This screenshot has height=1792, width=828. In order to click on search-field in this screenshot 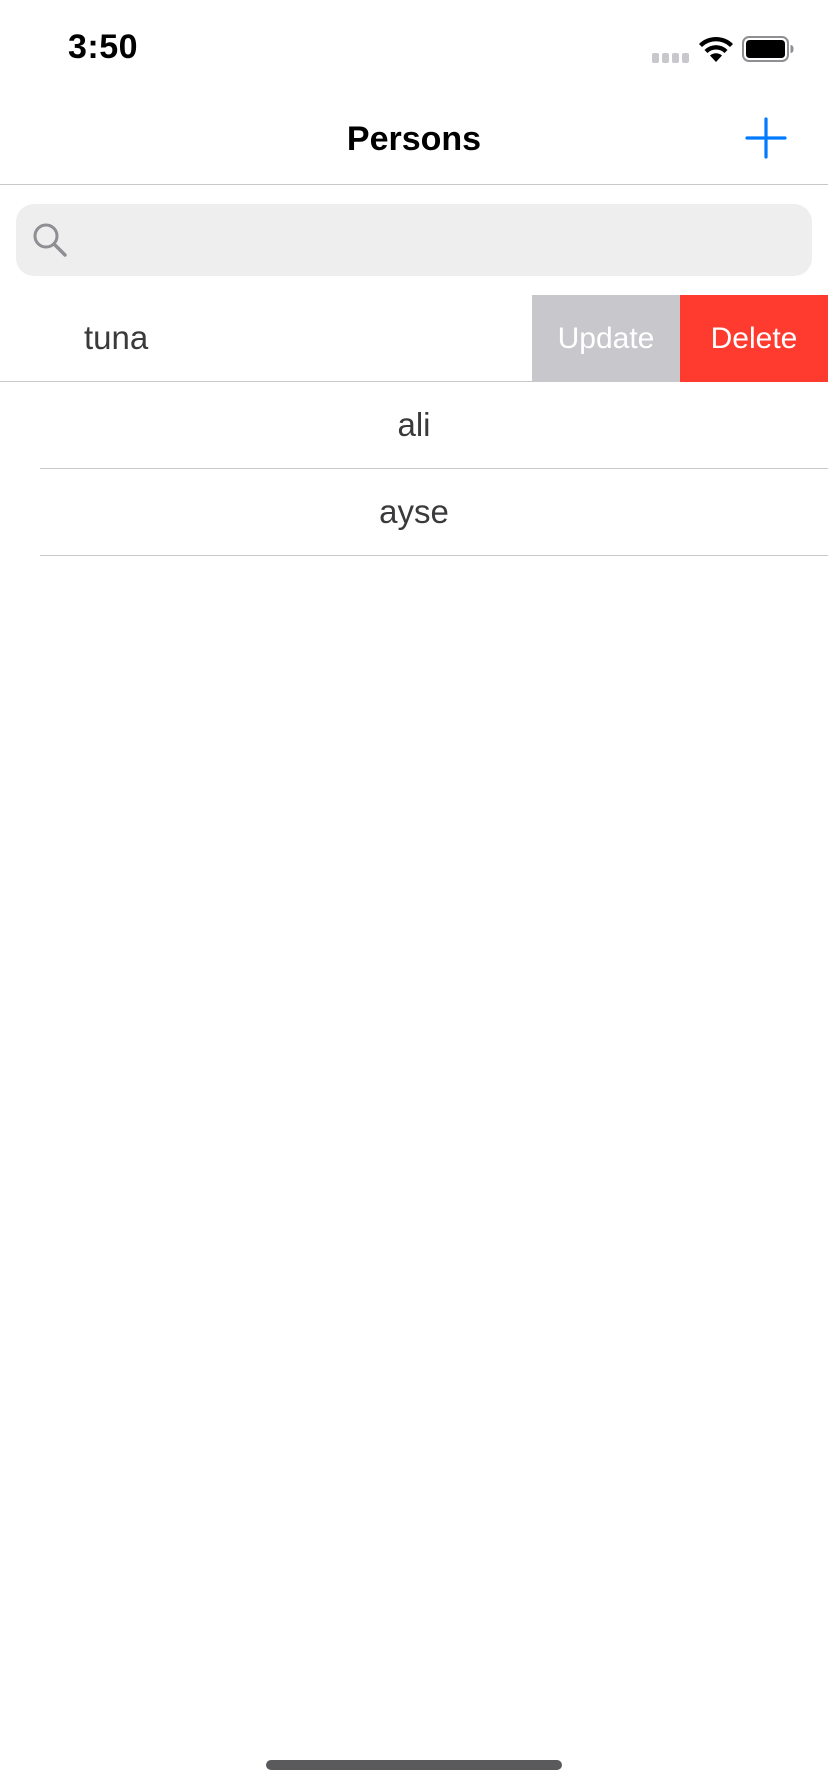, I will do `click(414, 241)`.